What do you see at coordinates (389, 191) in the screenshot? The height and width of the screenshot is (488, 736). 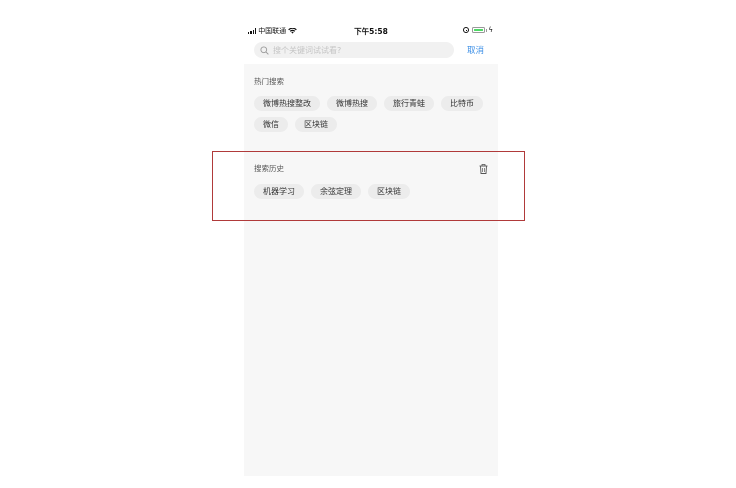 I see `history-tag: 区块链` at bounding box center [389, 191].